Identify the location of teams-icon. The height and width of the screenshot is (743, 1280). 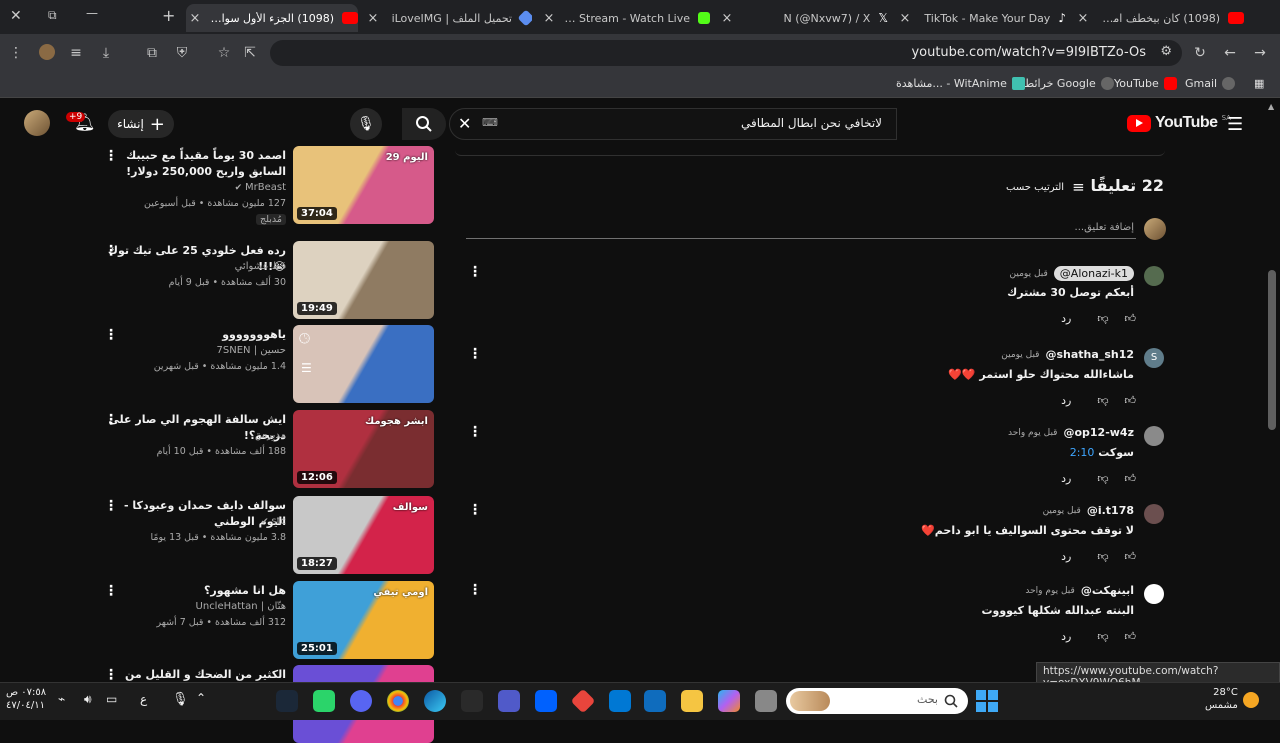
(509, 701).